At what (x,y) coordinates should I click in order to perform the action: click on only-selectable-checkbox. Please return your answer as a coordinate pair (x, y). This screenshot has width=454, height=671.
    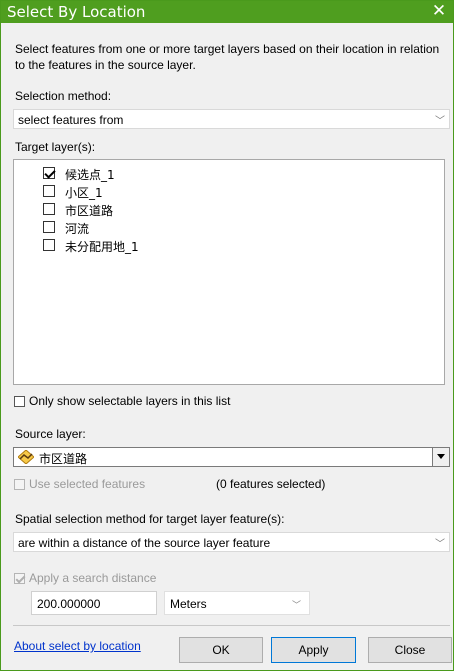
    Looking at the image, I should click on (19, 401).